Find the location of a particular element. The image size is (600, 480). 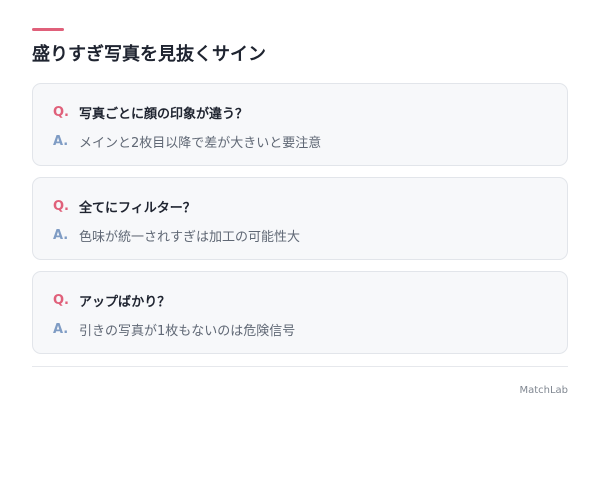

answer-text: メインと2枚目以降で差が大きいと要注意 is located at coordinates (200, 143).